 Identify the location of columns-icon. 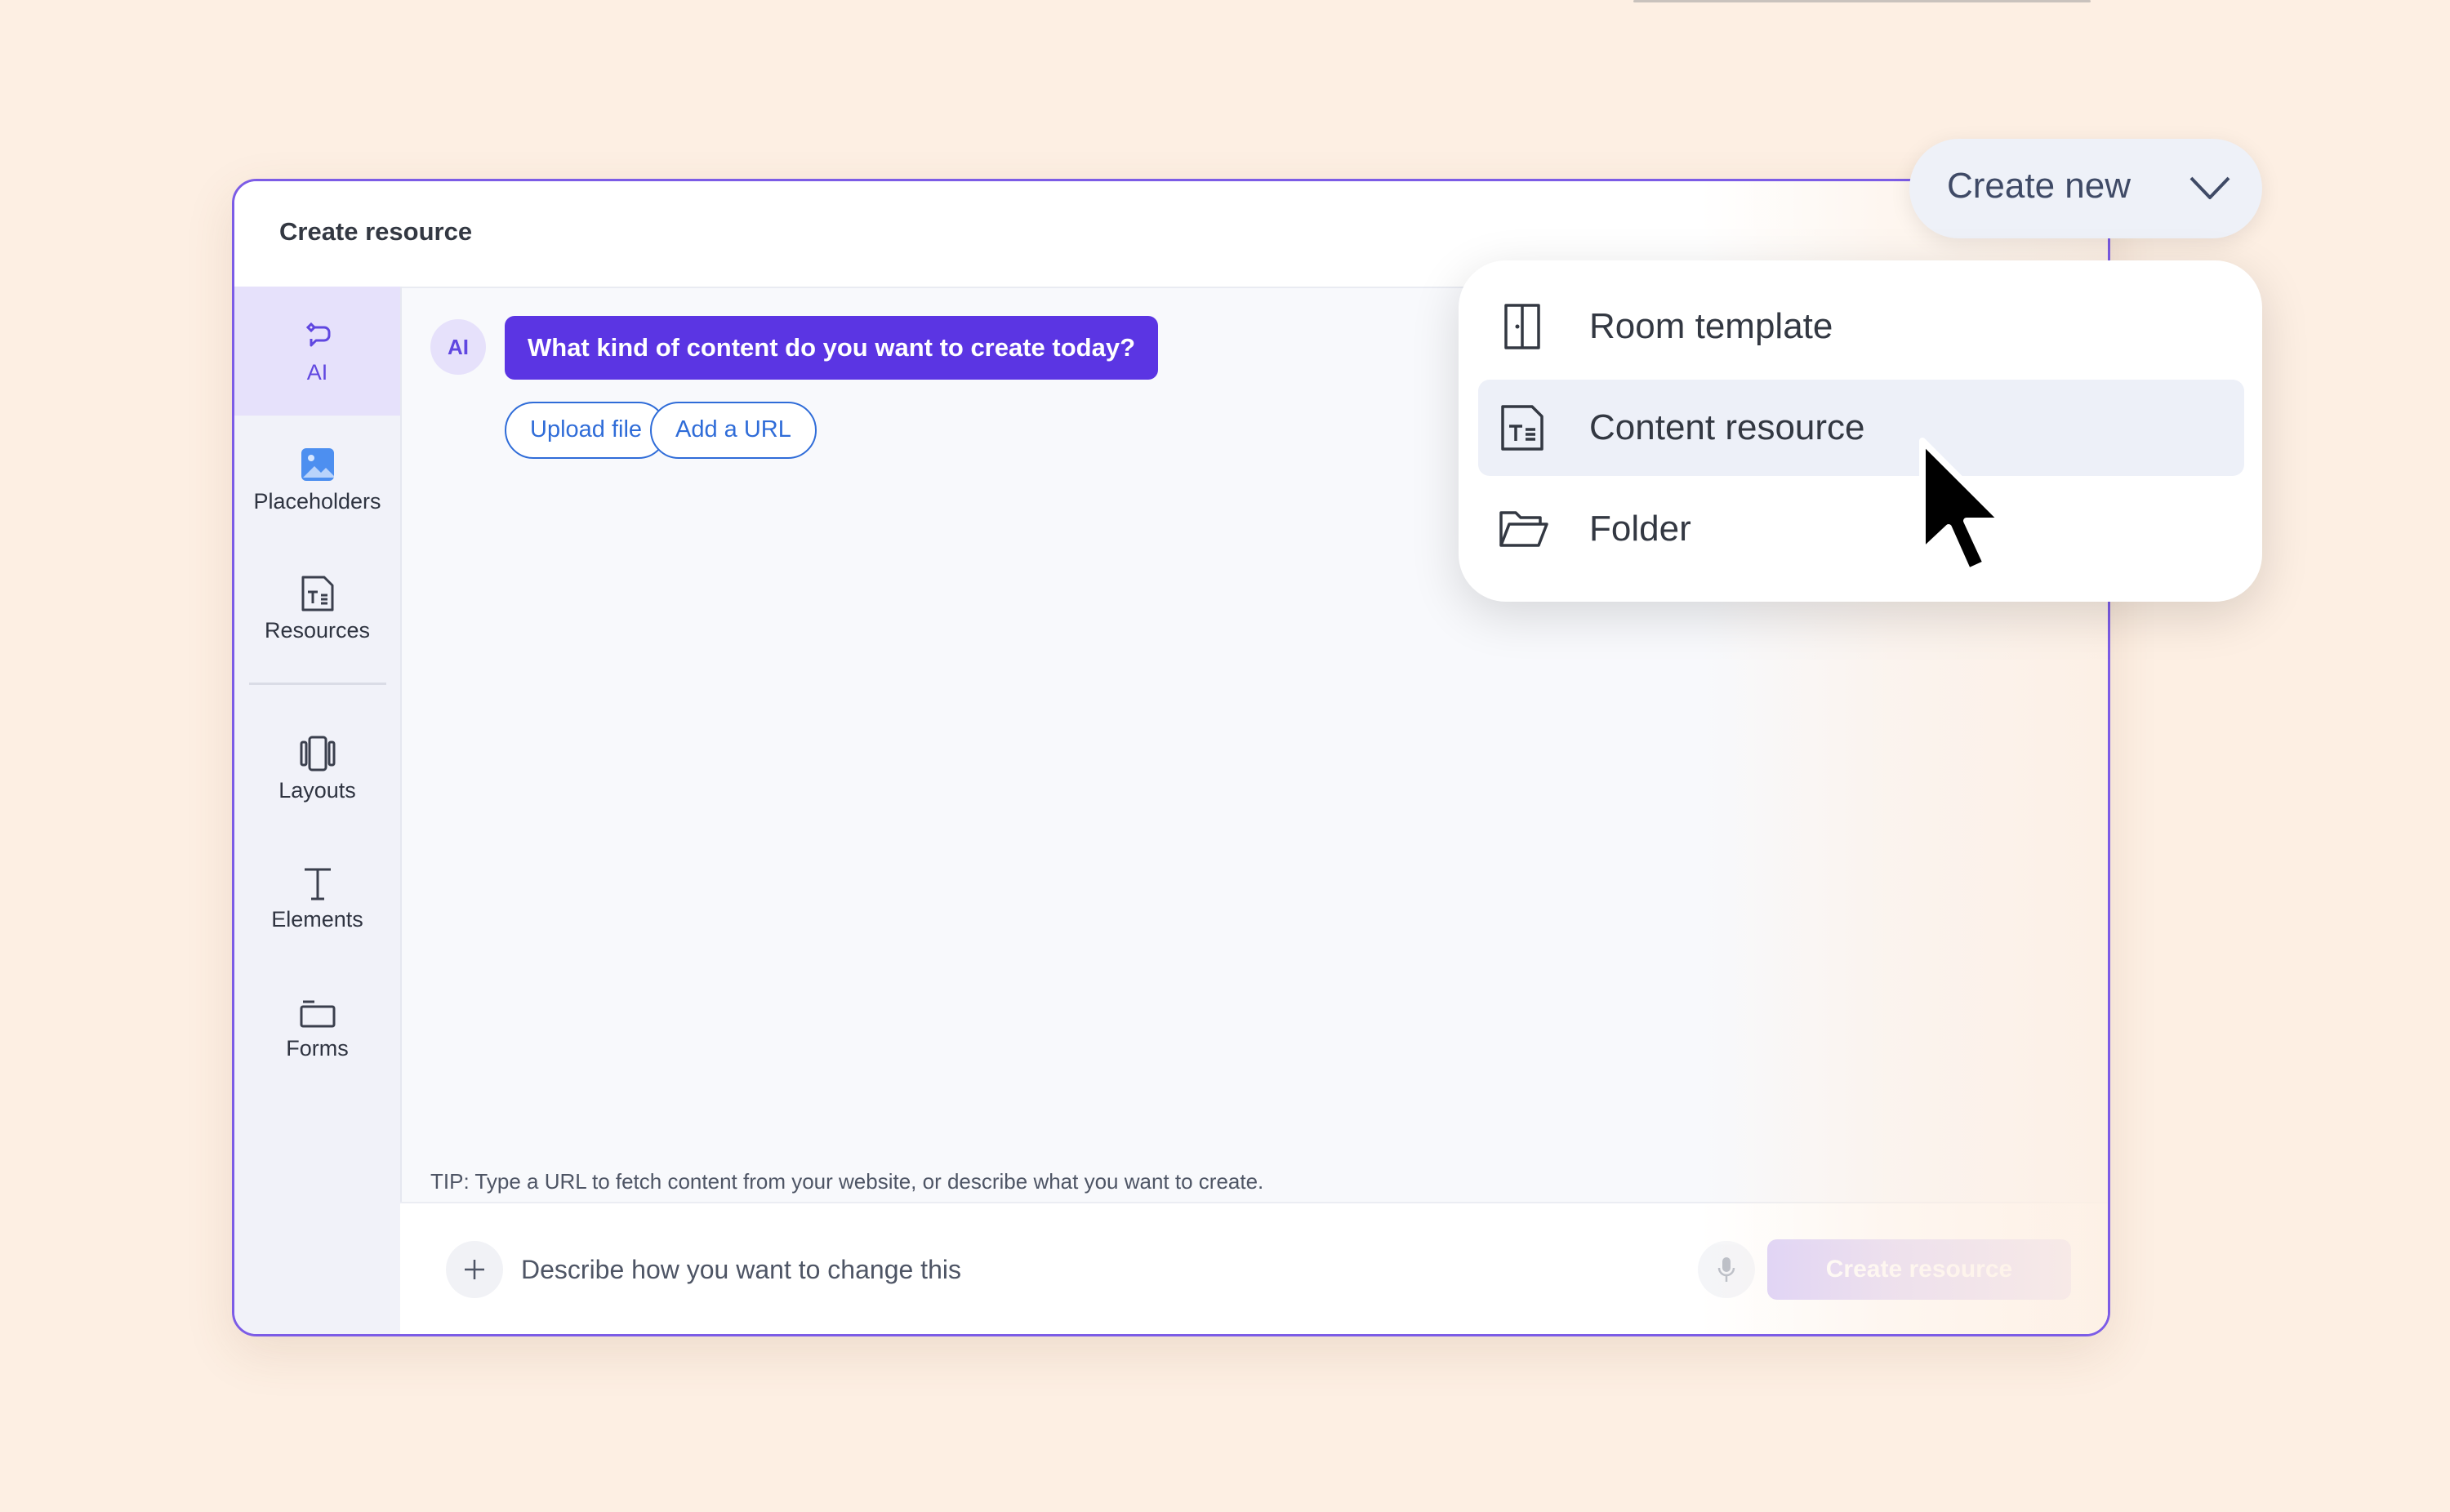
(318, 754).